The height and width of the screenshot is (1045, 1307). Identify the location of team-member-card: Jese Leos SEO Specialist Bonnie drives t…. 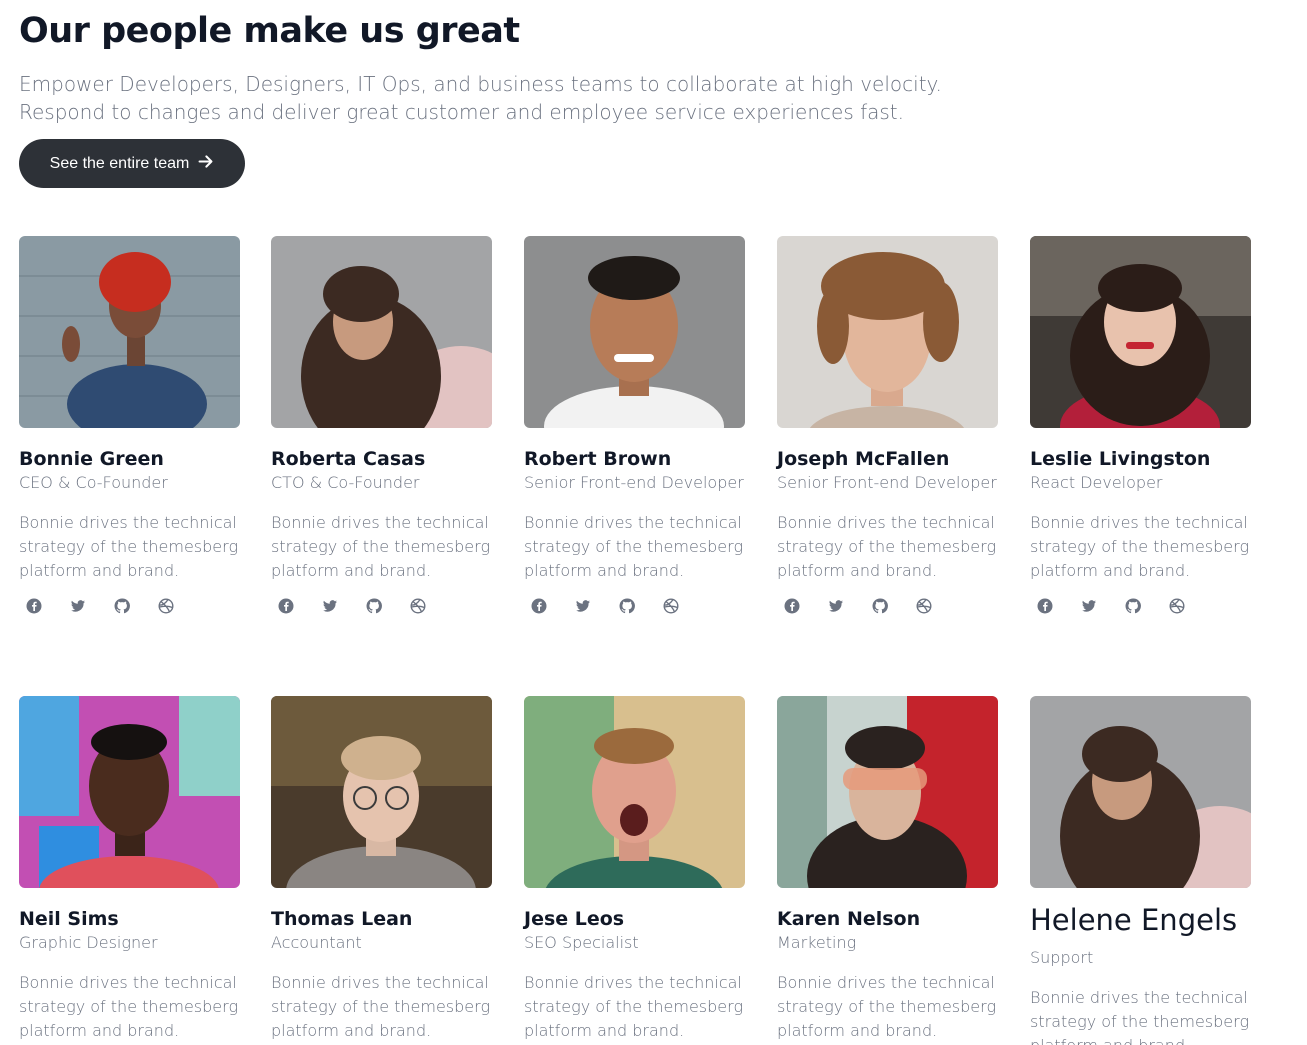
(635, 869).